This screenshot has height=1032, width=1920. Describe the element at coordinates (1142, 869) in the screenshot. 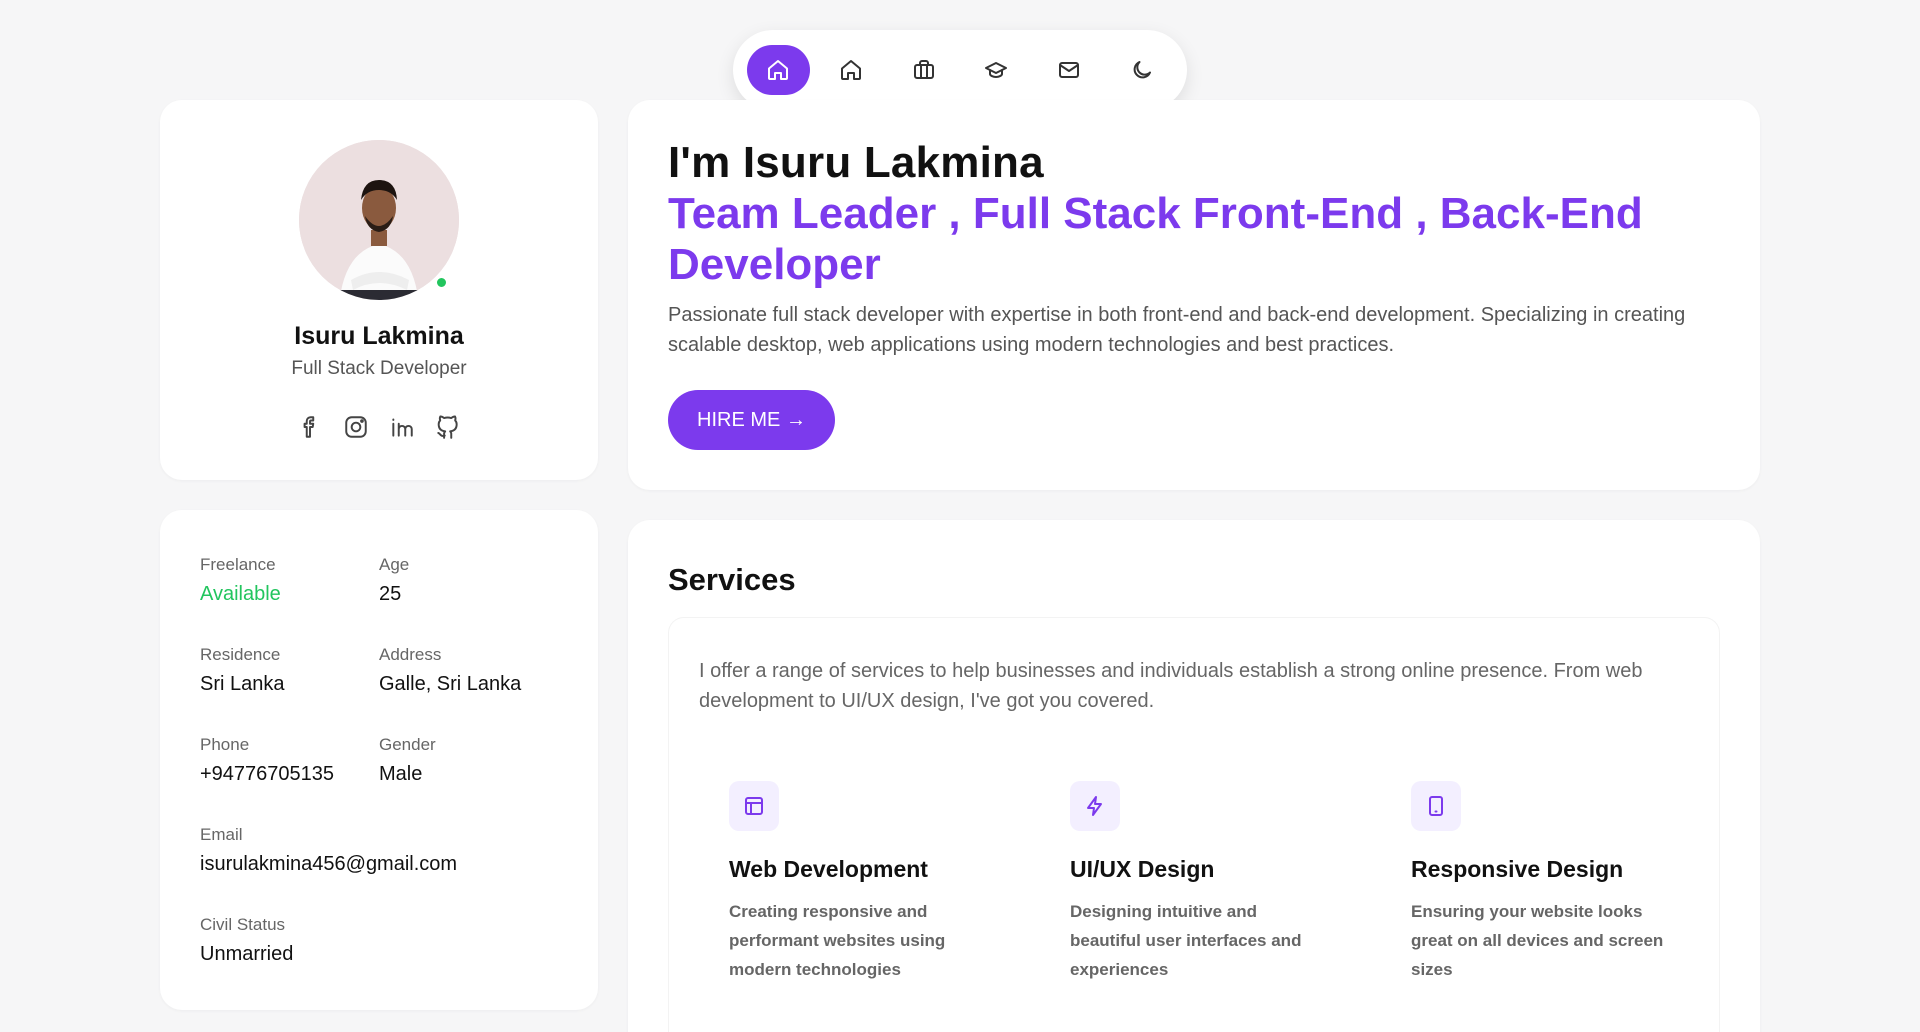

I see `service-title: UI/UX Design` at that location.